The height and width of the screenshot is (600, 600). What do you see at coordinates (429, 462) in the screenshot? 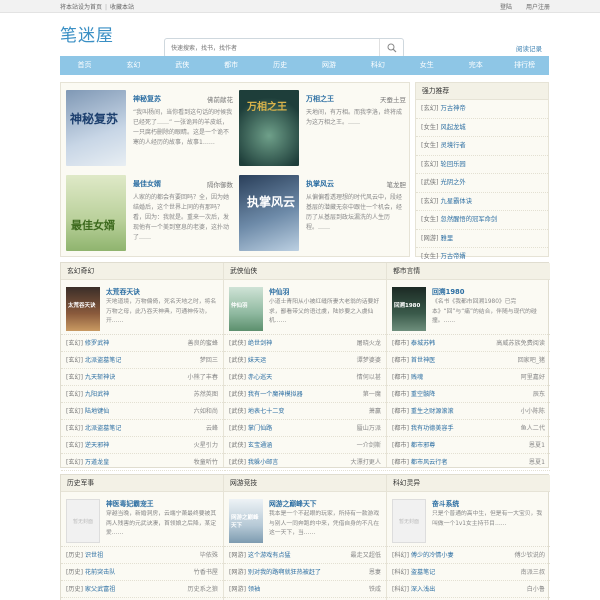
I see `item-name: 都市风云行者` at bounding box center [429, 462].